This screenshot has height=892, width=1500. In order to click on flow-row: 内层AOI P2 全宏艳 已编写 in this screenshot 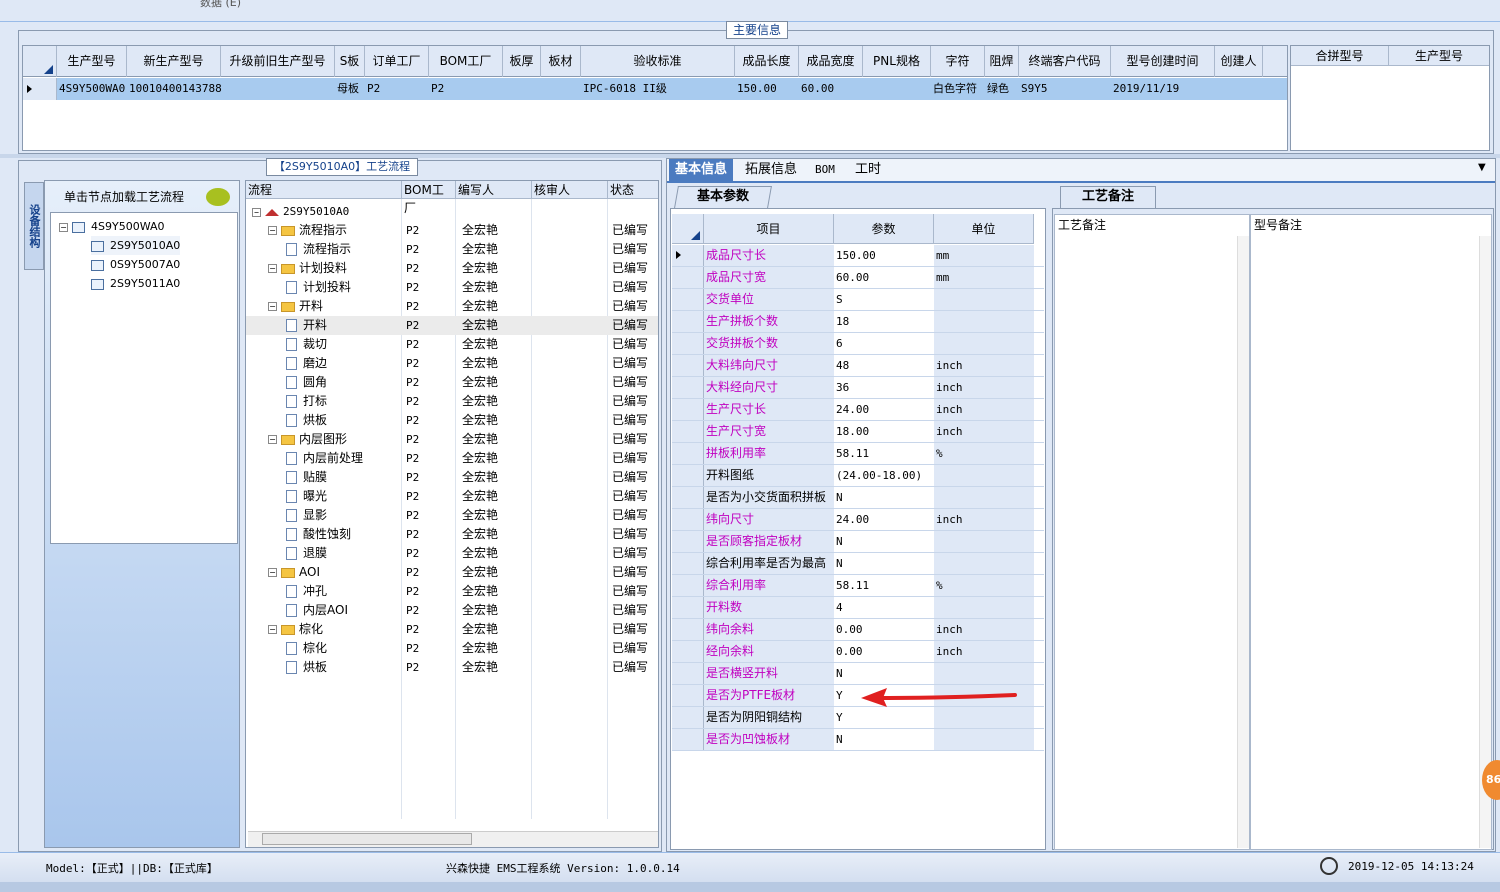, I will do `click(452, 610)`.